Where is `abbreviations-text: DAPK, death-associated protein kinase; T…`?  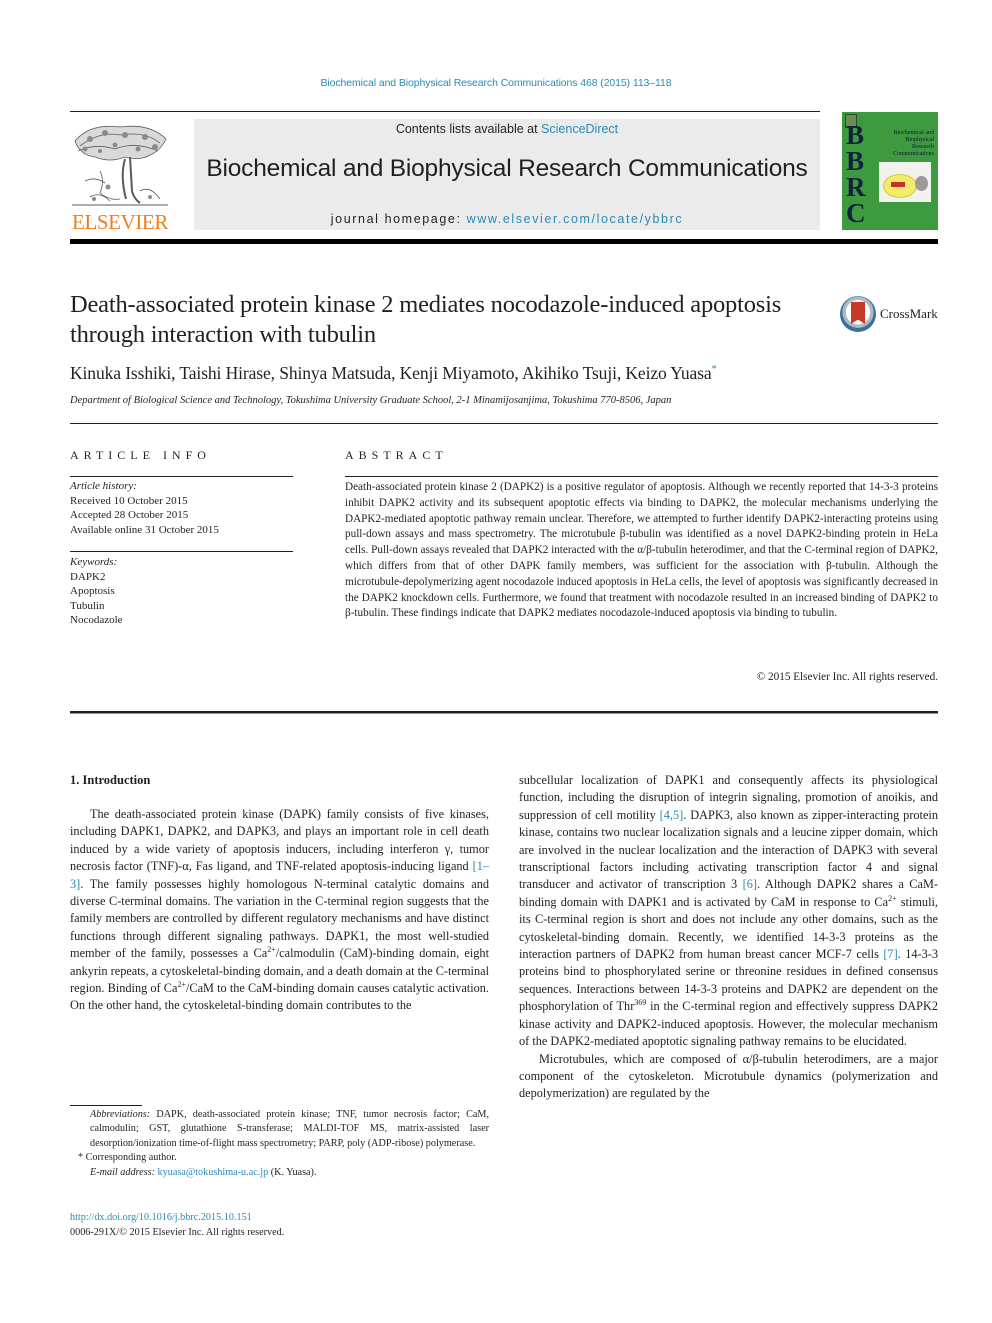
abbreviations-text: DAPK, death-associated protein kinase; T… is located at coordinates (289, 1129).